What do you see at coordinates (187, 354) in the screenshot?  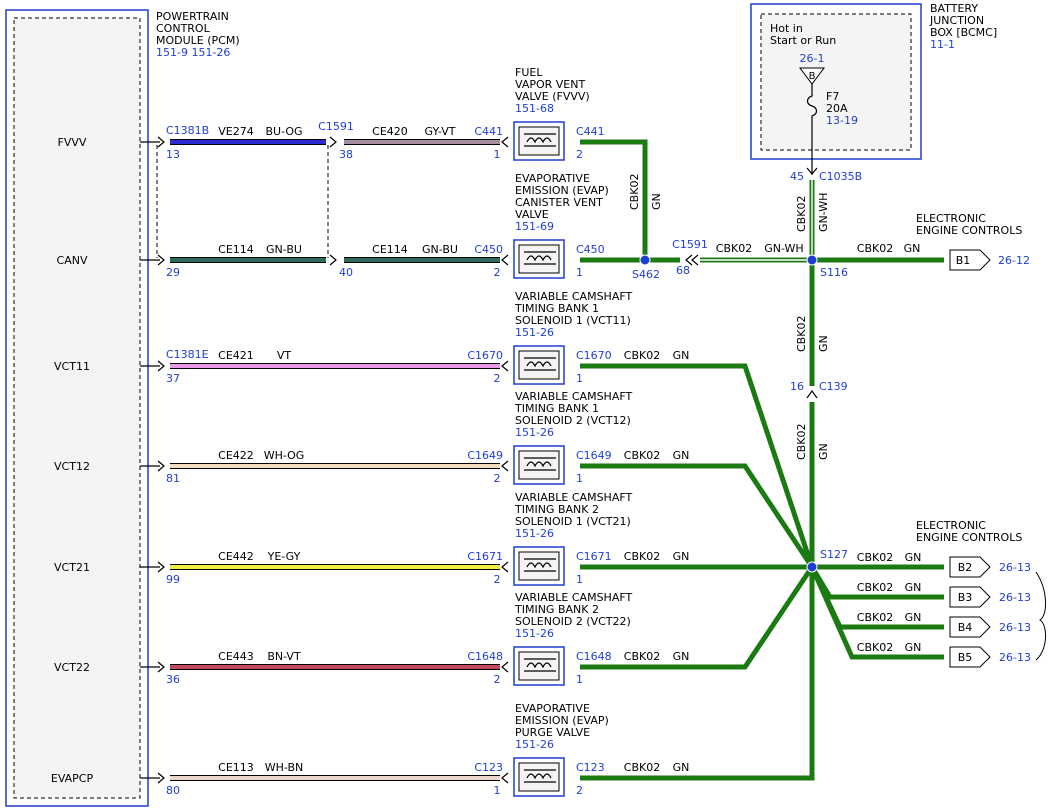 I see `pcm-connector: C1381E` at bounding box center [187, 354].